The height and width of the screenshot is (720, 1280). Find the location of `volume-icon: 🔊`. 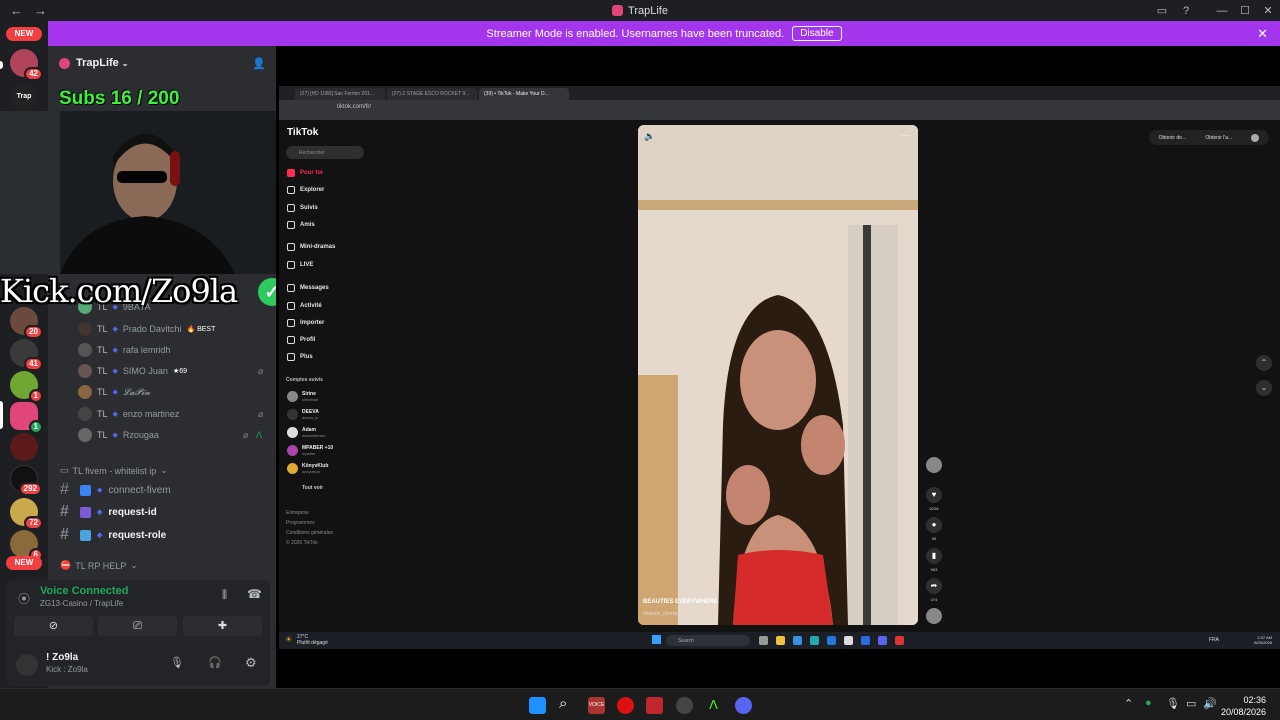

volume-icon: 🔊 is located at coordinates (1210, 703).